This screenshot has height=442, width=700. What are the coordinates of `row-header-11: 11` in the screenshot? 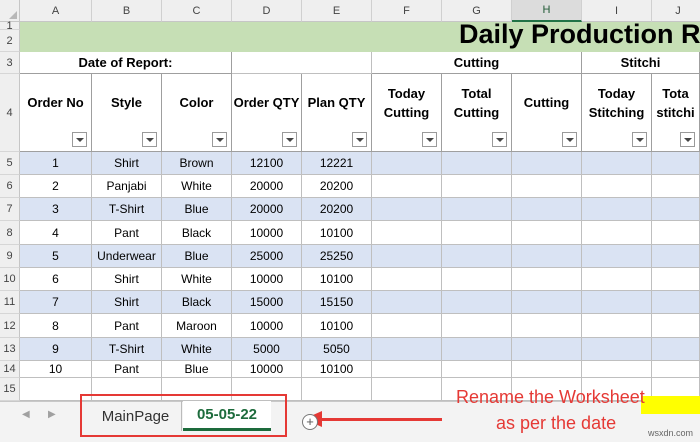 It's located at (10, 302).